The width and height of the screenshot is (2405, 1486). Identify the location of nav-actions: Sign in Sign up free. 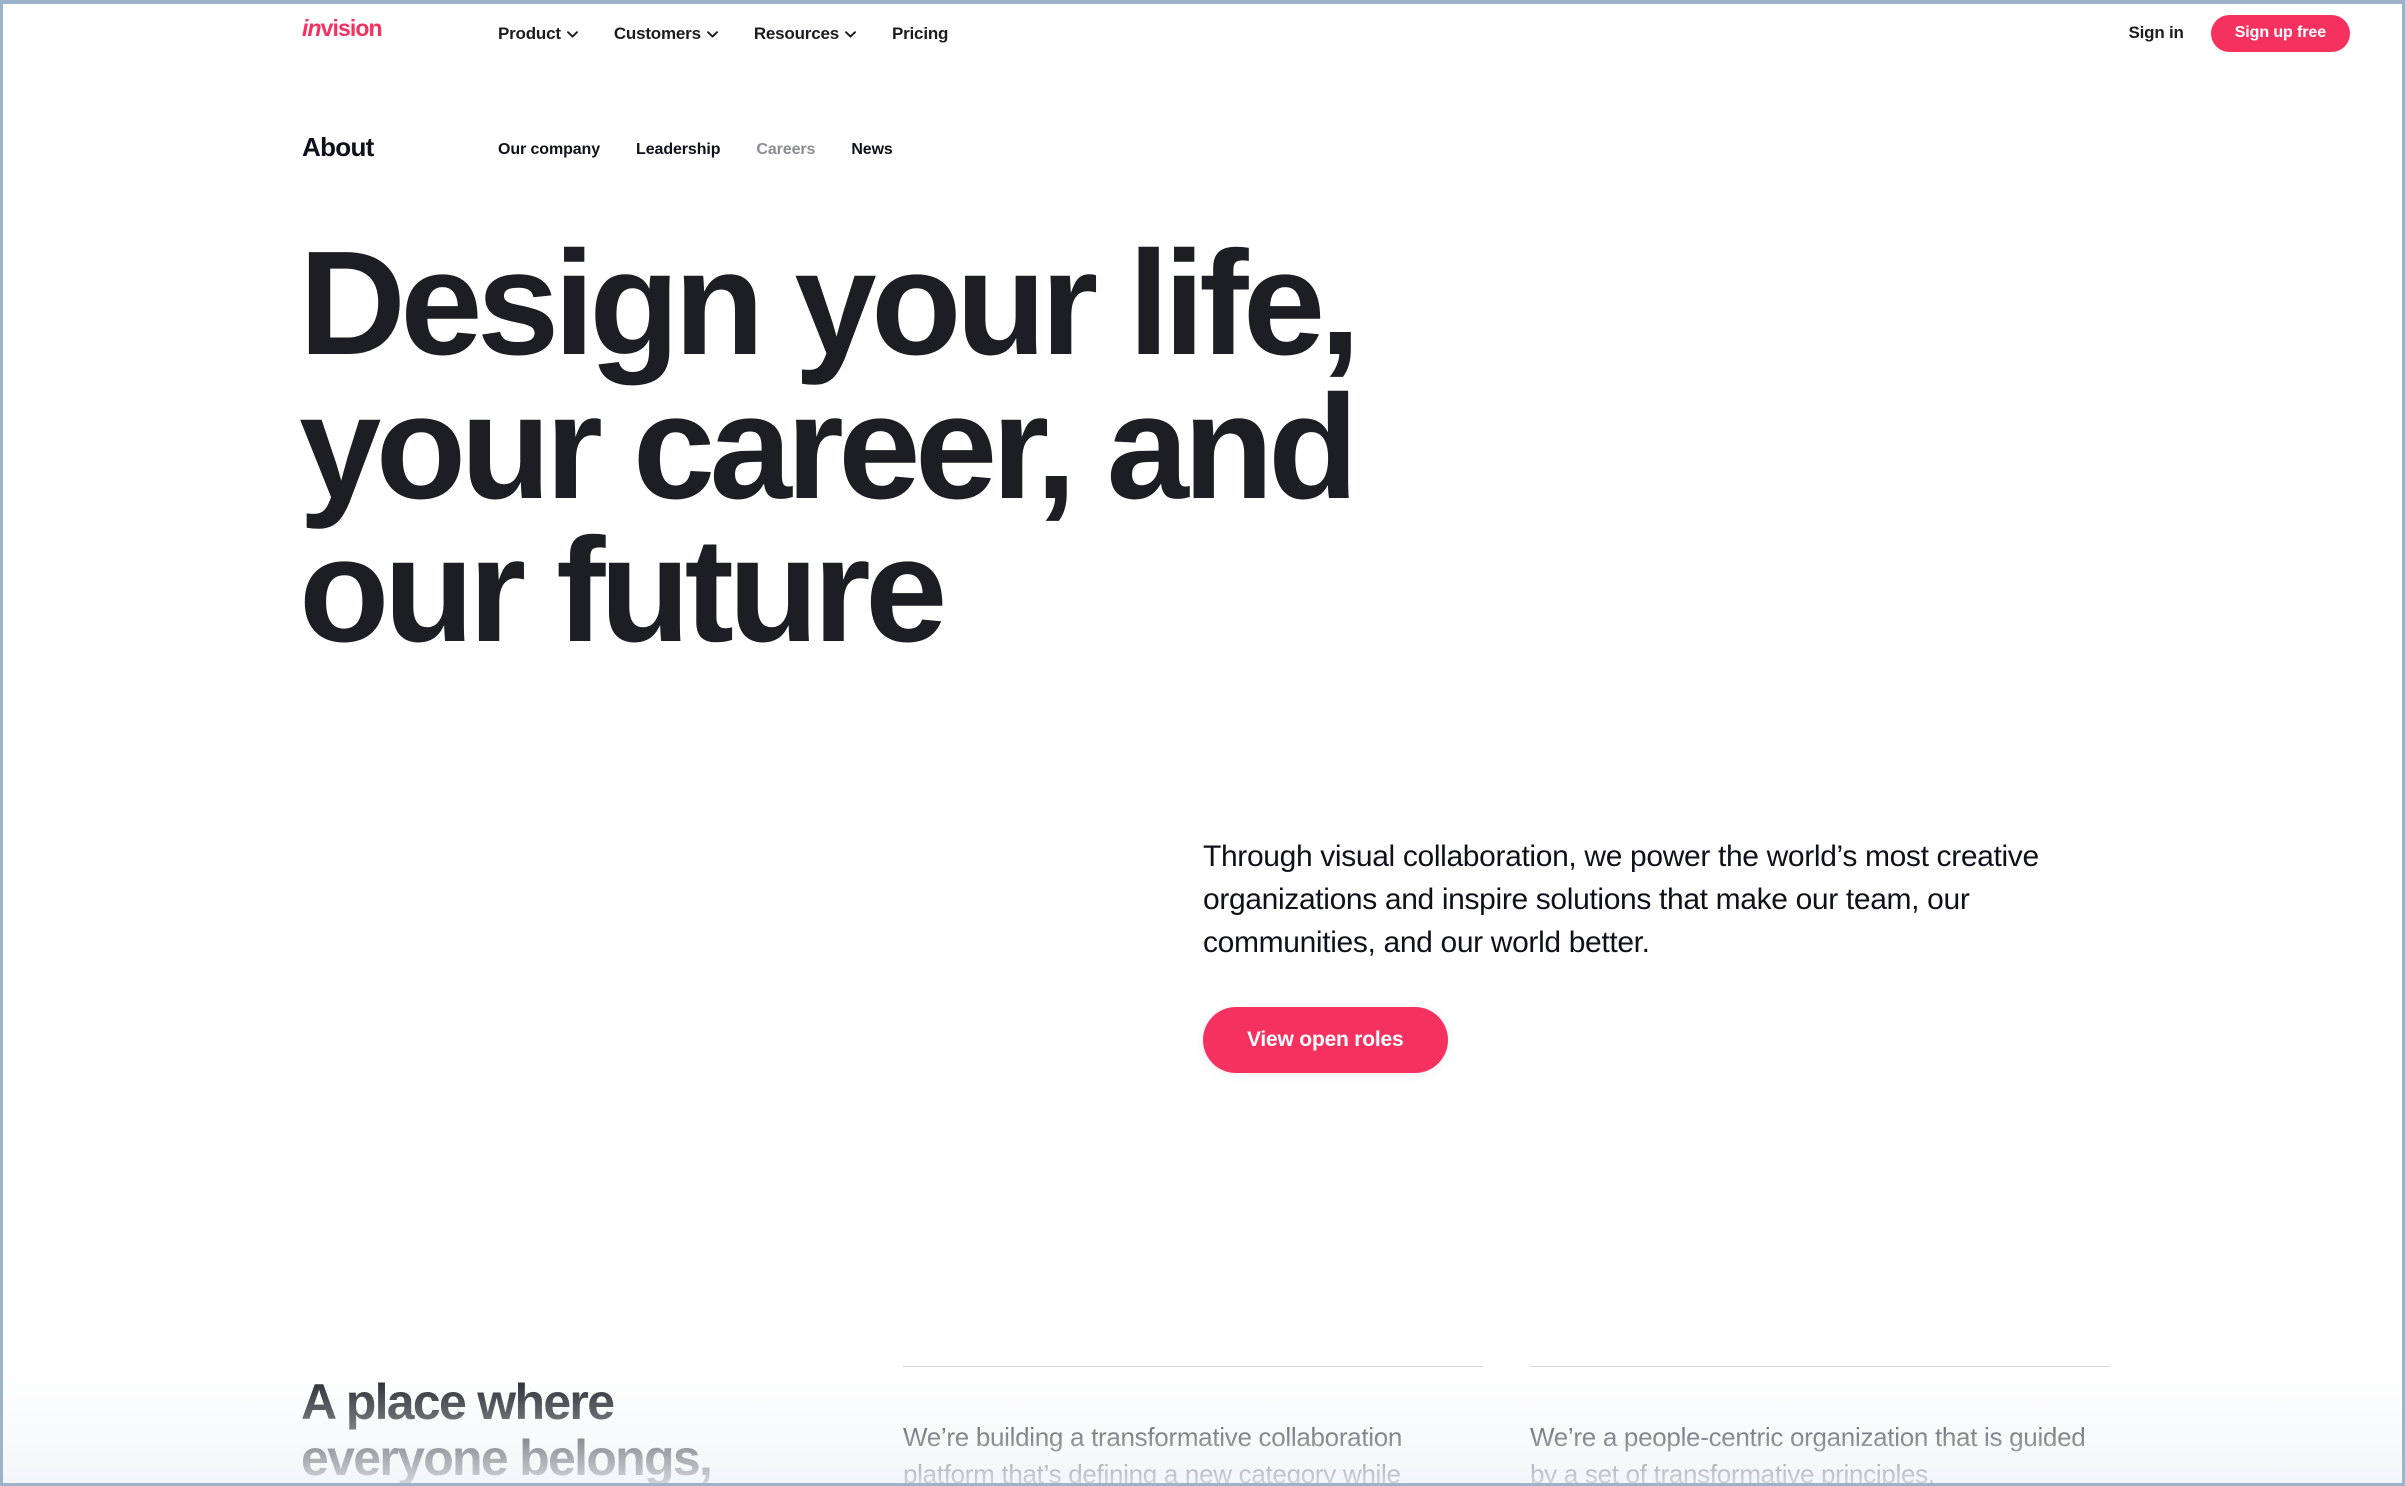
(2239, 33).